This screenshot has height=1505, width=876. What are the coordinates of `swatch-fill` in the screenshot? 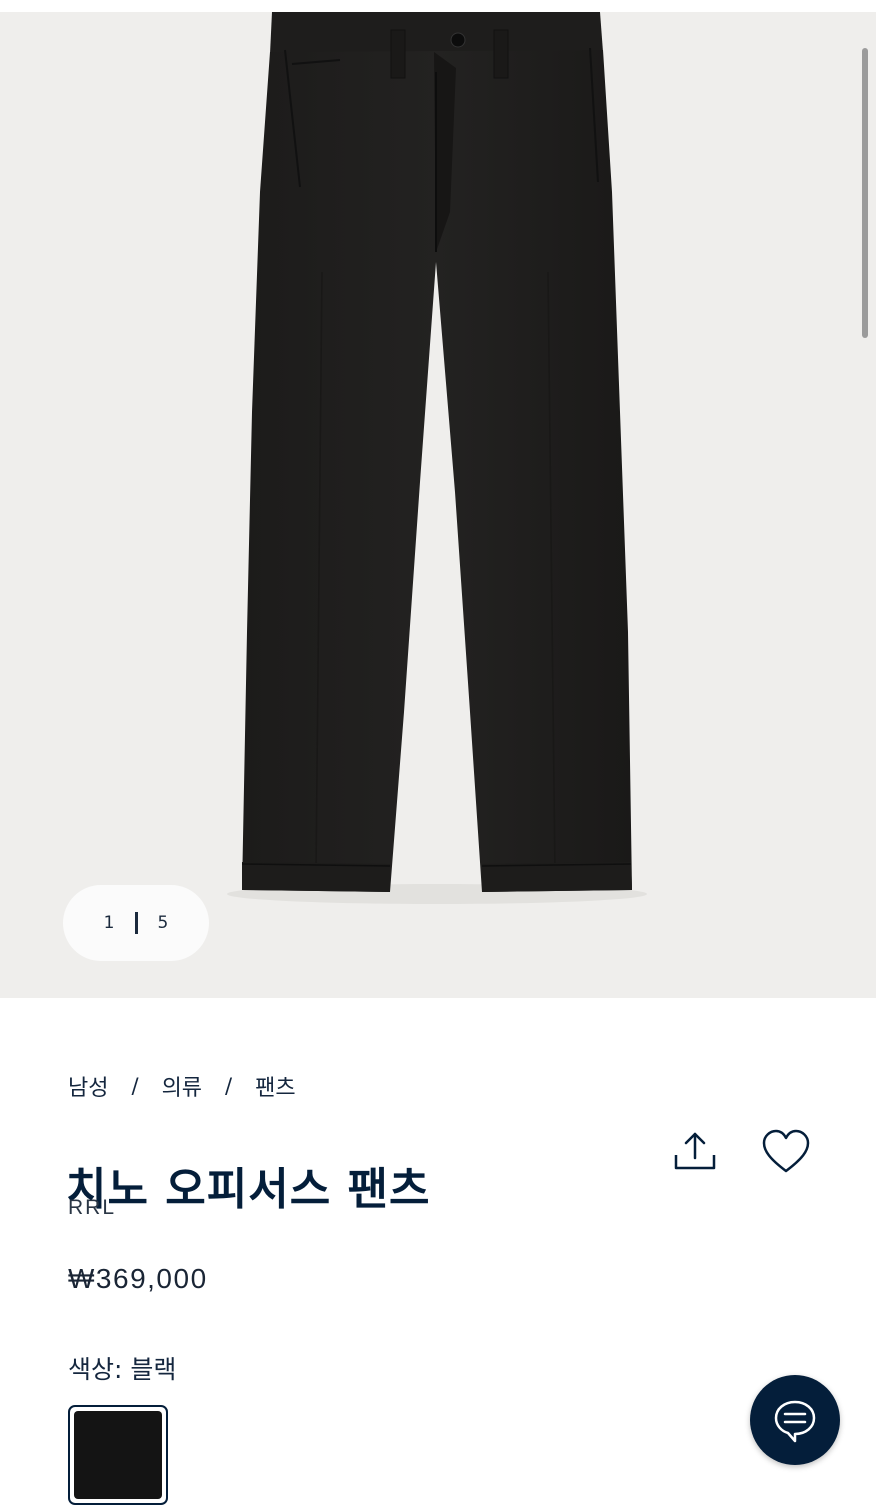 It's located at (118, 1455).